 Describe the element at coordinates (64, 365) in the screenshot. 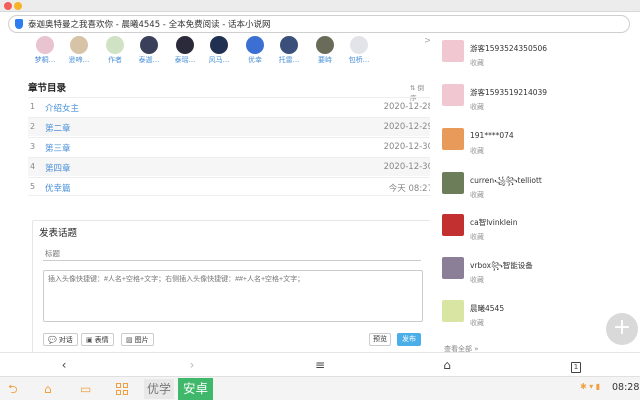

I see `back-arrow-icon: ‹` at that location.